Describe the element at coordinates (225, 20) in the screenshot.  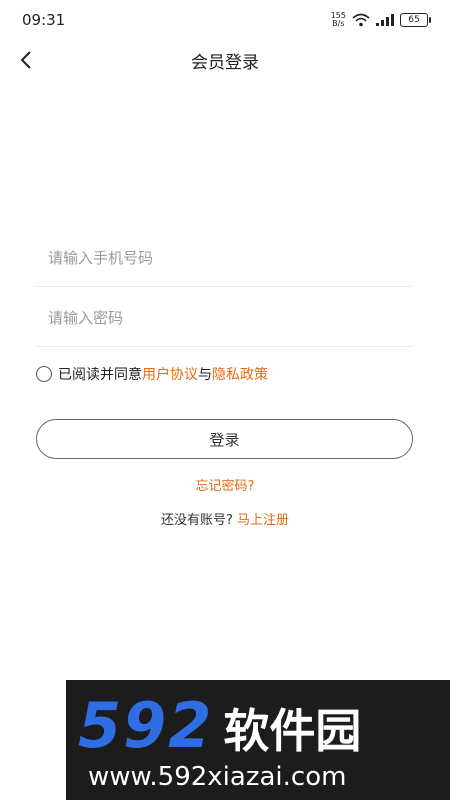
I see `status-bar: 09:31 155 B/s 65` at that location.